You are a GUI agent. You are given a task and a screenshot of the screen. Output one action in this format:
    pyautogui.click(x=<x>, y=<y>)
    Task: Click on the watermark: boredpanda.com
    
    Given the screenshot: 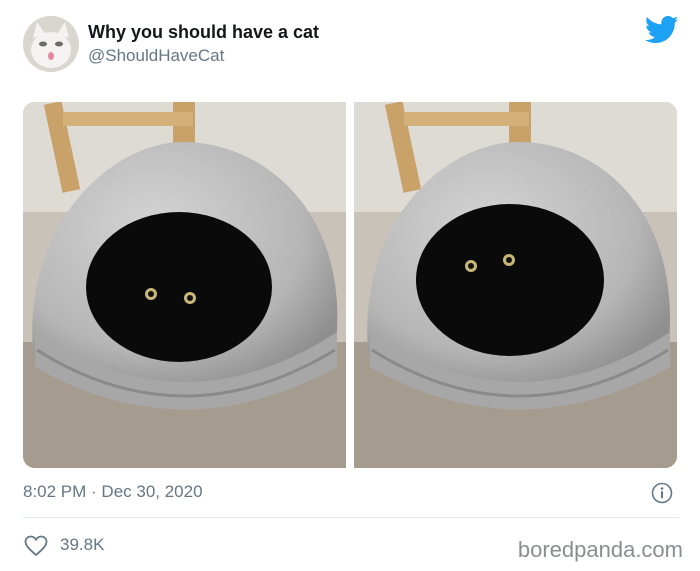 What is the action you would take?
    pyautogui.click(x=600, y=549)
    